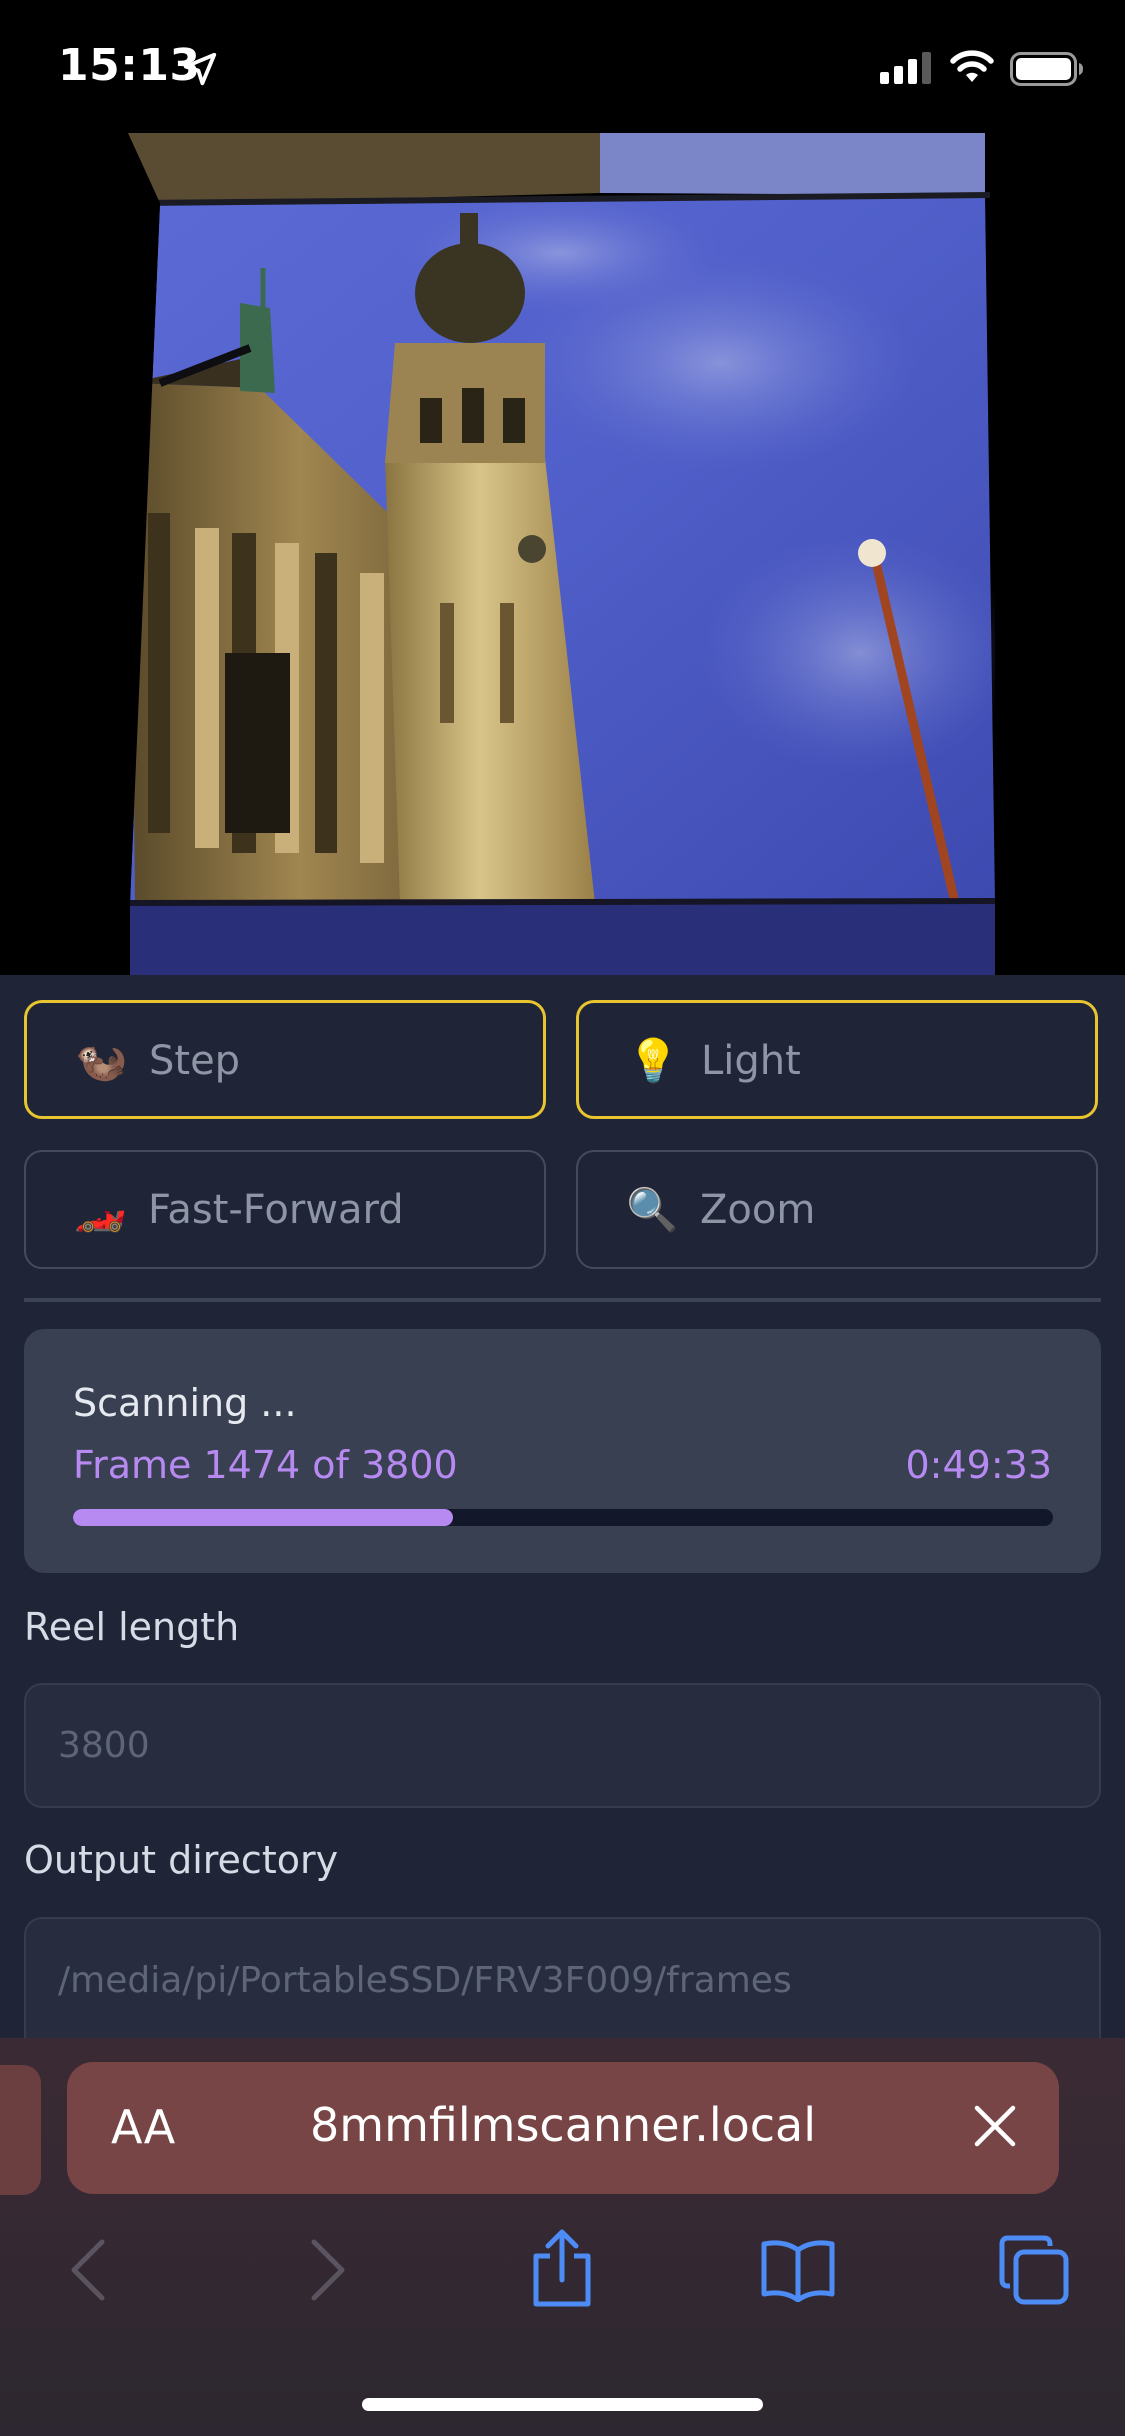  Describe the element at coordinates (562, 1745) in the screenshot. I see `reel-length-input` at that location.